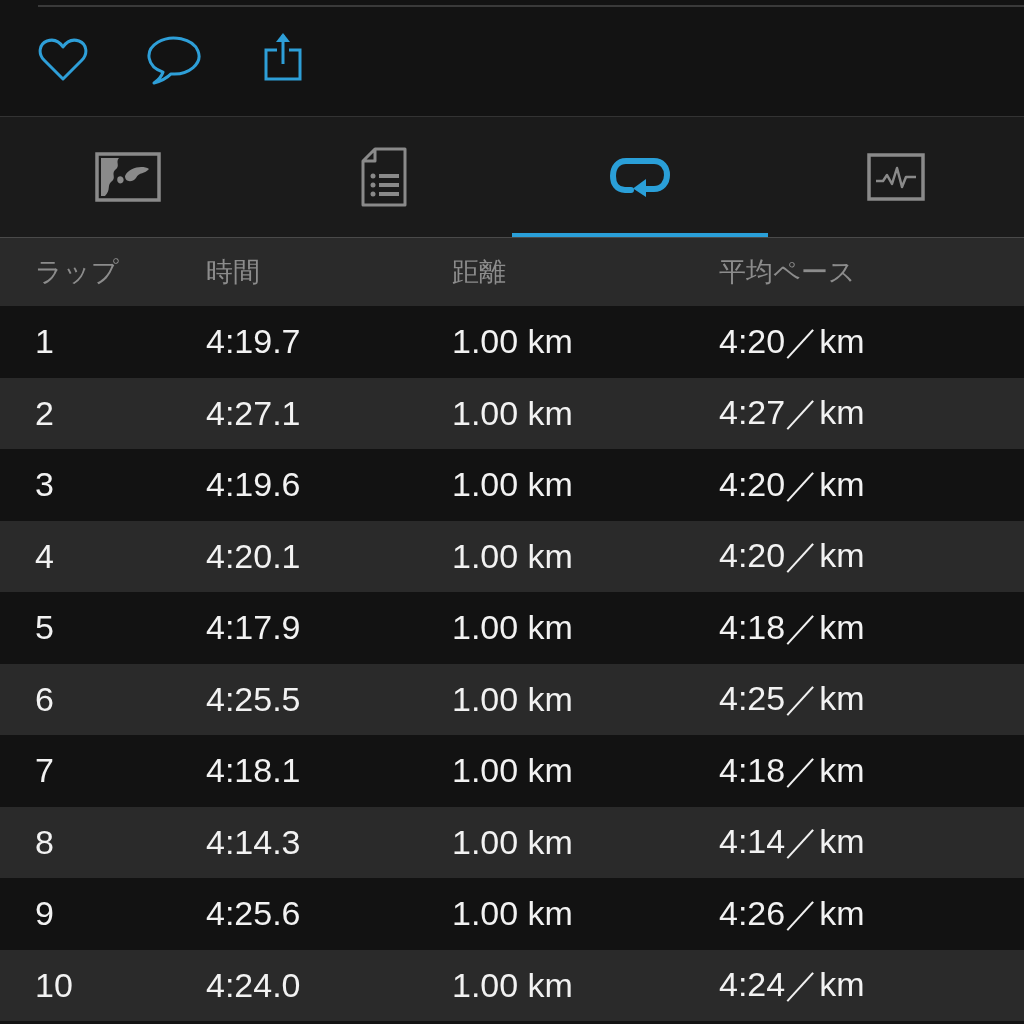 This screenshot has width=1024, height=1024. What do you see at coordinates (44, 699) in the screenshot?
I see `table-cell: 6` at bounding box center [44, 699].